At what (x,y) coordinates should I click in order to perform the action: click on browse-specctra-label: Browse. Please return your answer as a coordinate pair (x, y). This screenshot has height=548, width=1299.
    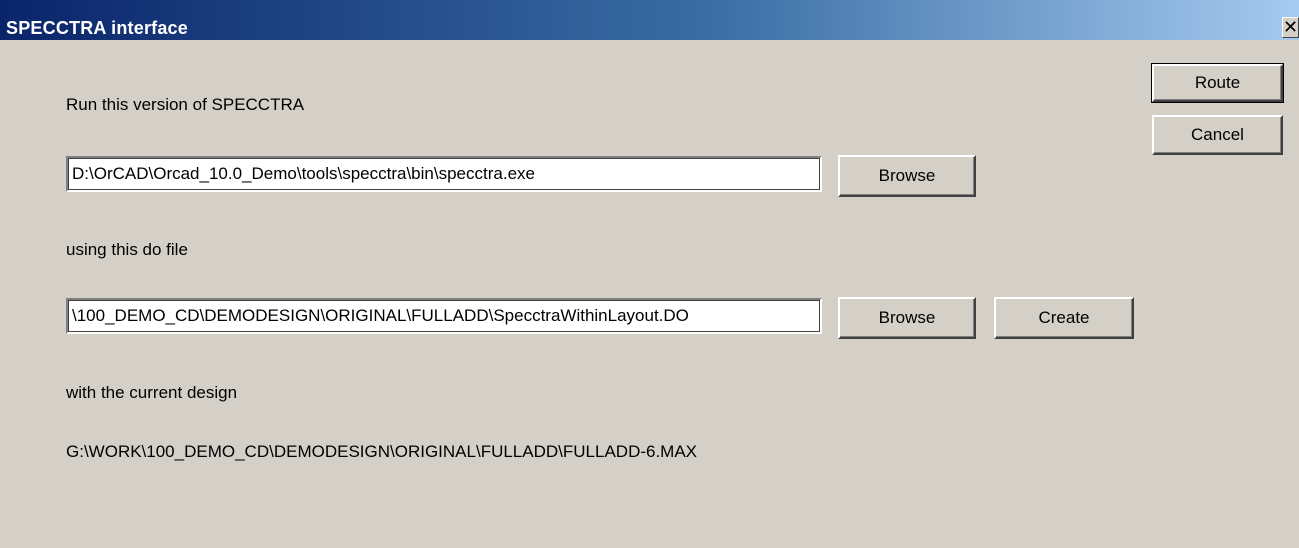
    Looking at the image, I should click on (907, 175).